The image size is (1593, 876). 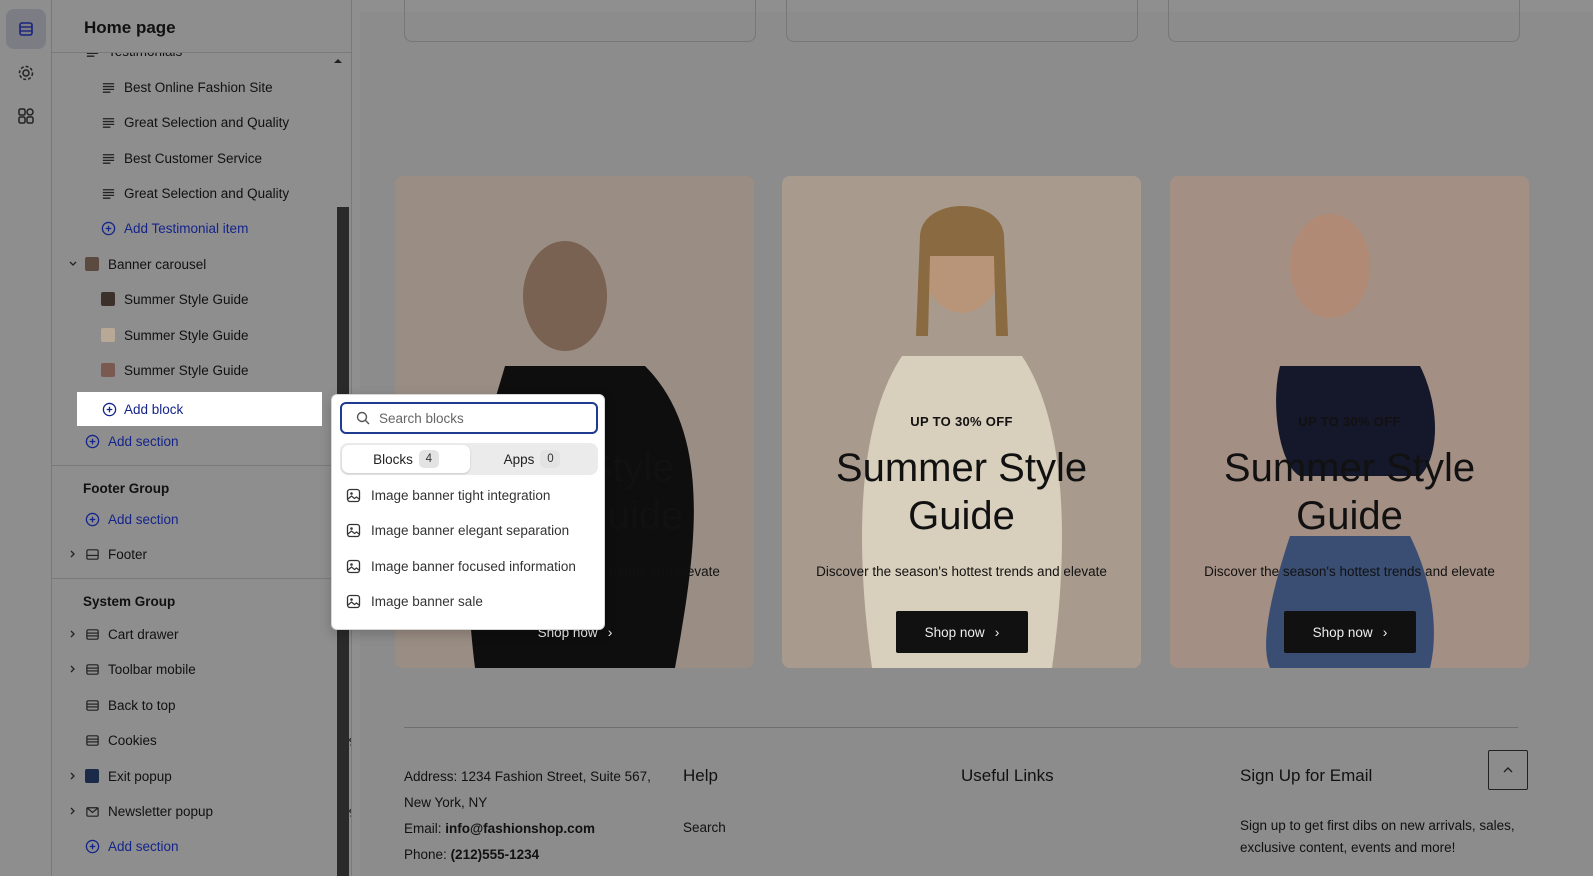 I want to click on tab-apps-label: Apps, so click(x=519, y=459).